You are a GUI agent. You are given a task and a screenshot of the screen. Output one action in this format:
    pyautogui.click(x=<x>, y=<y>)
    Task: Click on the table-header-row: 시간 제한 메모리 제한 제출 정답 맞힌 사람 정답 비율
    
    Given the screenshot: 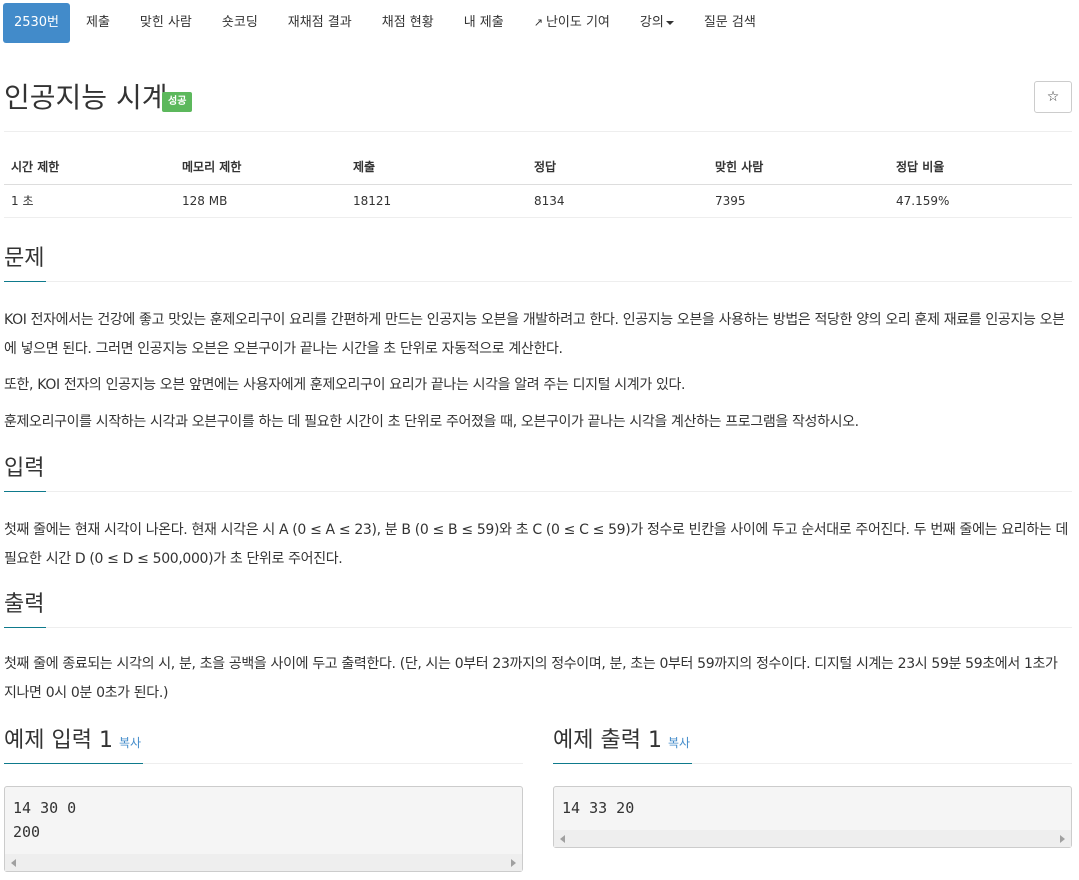 What is the action you would take?
    pyautogui.click(x=538, y=167)
    